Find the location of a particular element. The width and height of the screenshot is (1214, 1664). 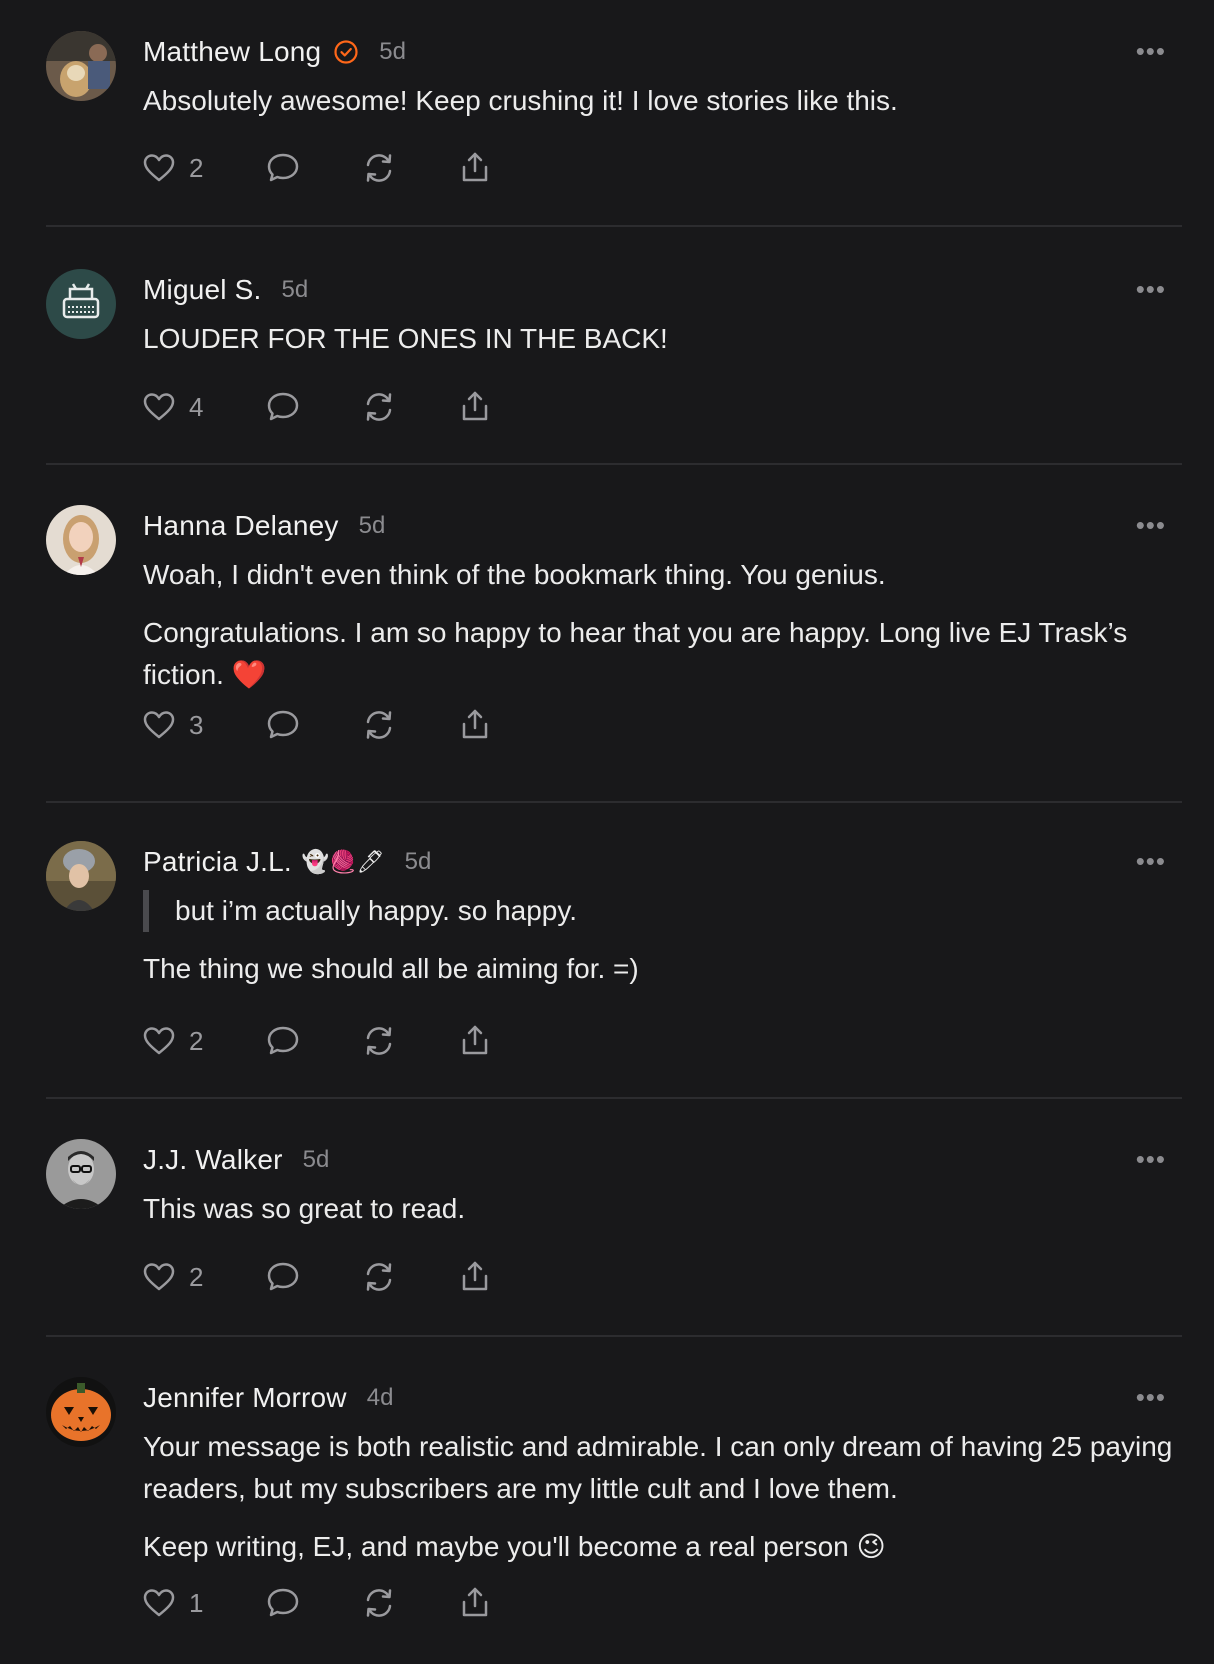

like-button: 4 is located at coordinates (172, 407).